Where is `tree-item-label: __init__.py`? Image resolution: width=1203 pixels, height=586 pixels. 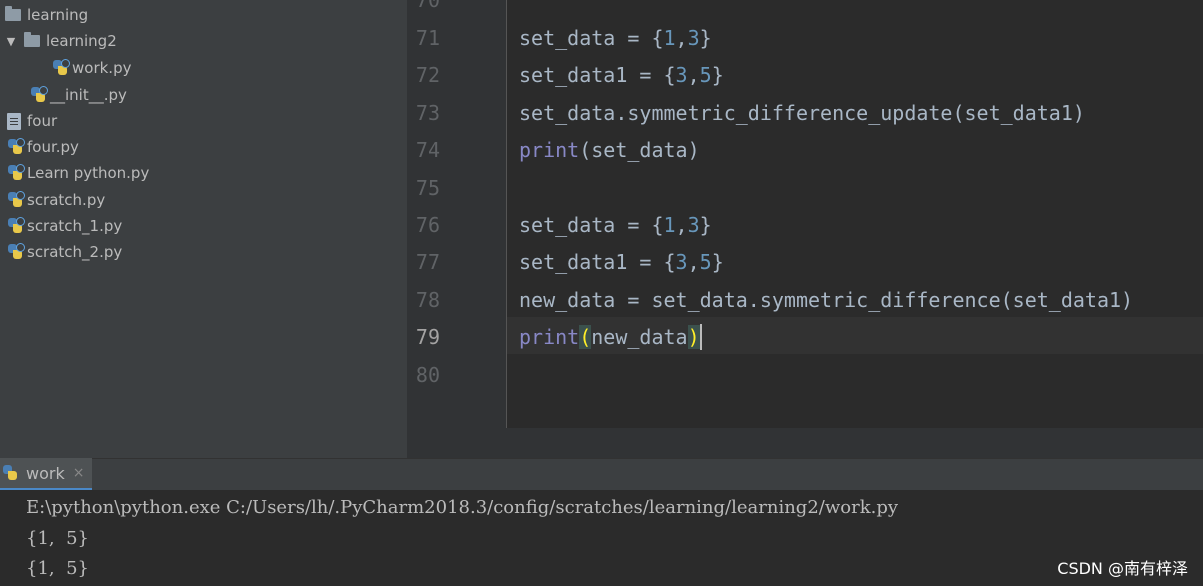 tree-item-label: __init__.py is located at coordinates (88, 95).